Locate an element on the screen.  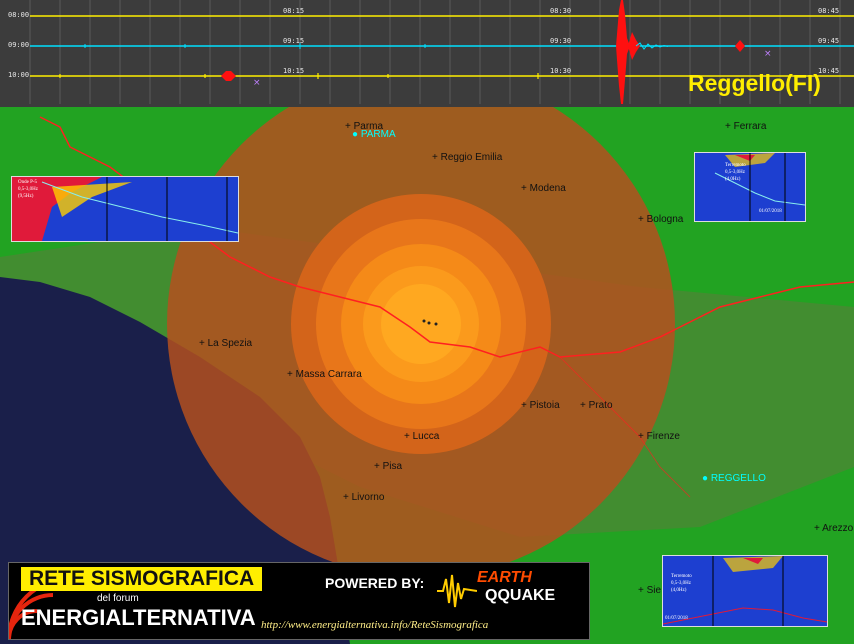
tick-label: 09:15 is located at coordinates (294, 41).